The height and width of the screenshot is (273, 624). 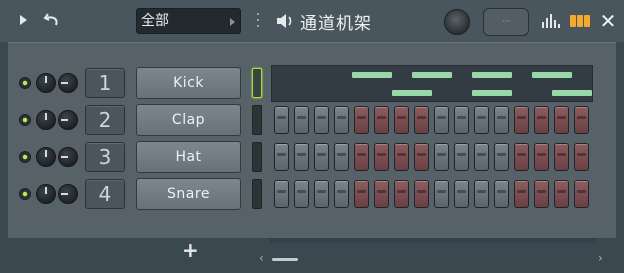 I want to click on channel-row: 4 Snare, so click(x=312, y=194).